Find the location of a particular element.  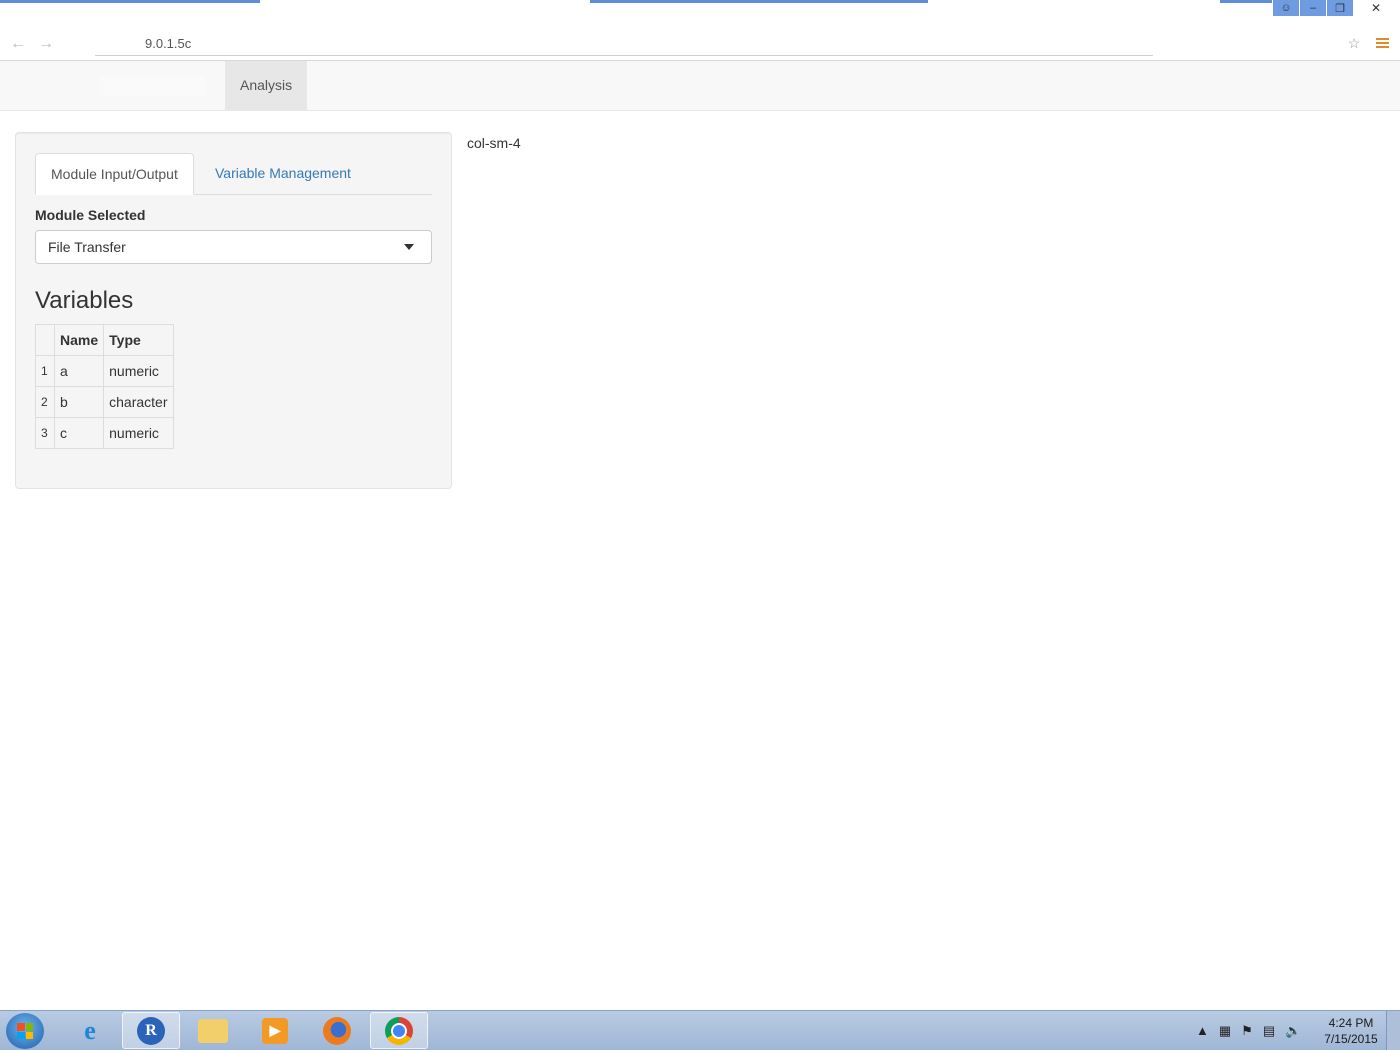

taskbar: e R ▶ ▲ ▦ ⚑ ▤ 🔈 4:24 PM 7/15/2015 is located at coordinates (700, 1030).